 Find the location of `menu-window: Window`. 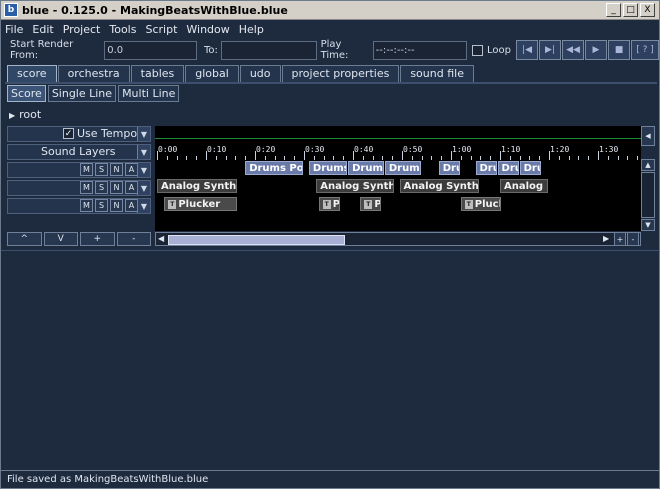

menu-window: Window is located at coordinates (207, 29).